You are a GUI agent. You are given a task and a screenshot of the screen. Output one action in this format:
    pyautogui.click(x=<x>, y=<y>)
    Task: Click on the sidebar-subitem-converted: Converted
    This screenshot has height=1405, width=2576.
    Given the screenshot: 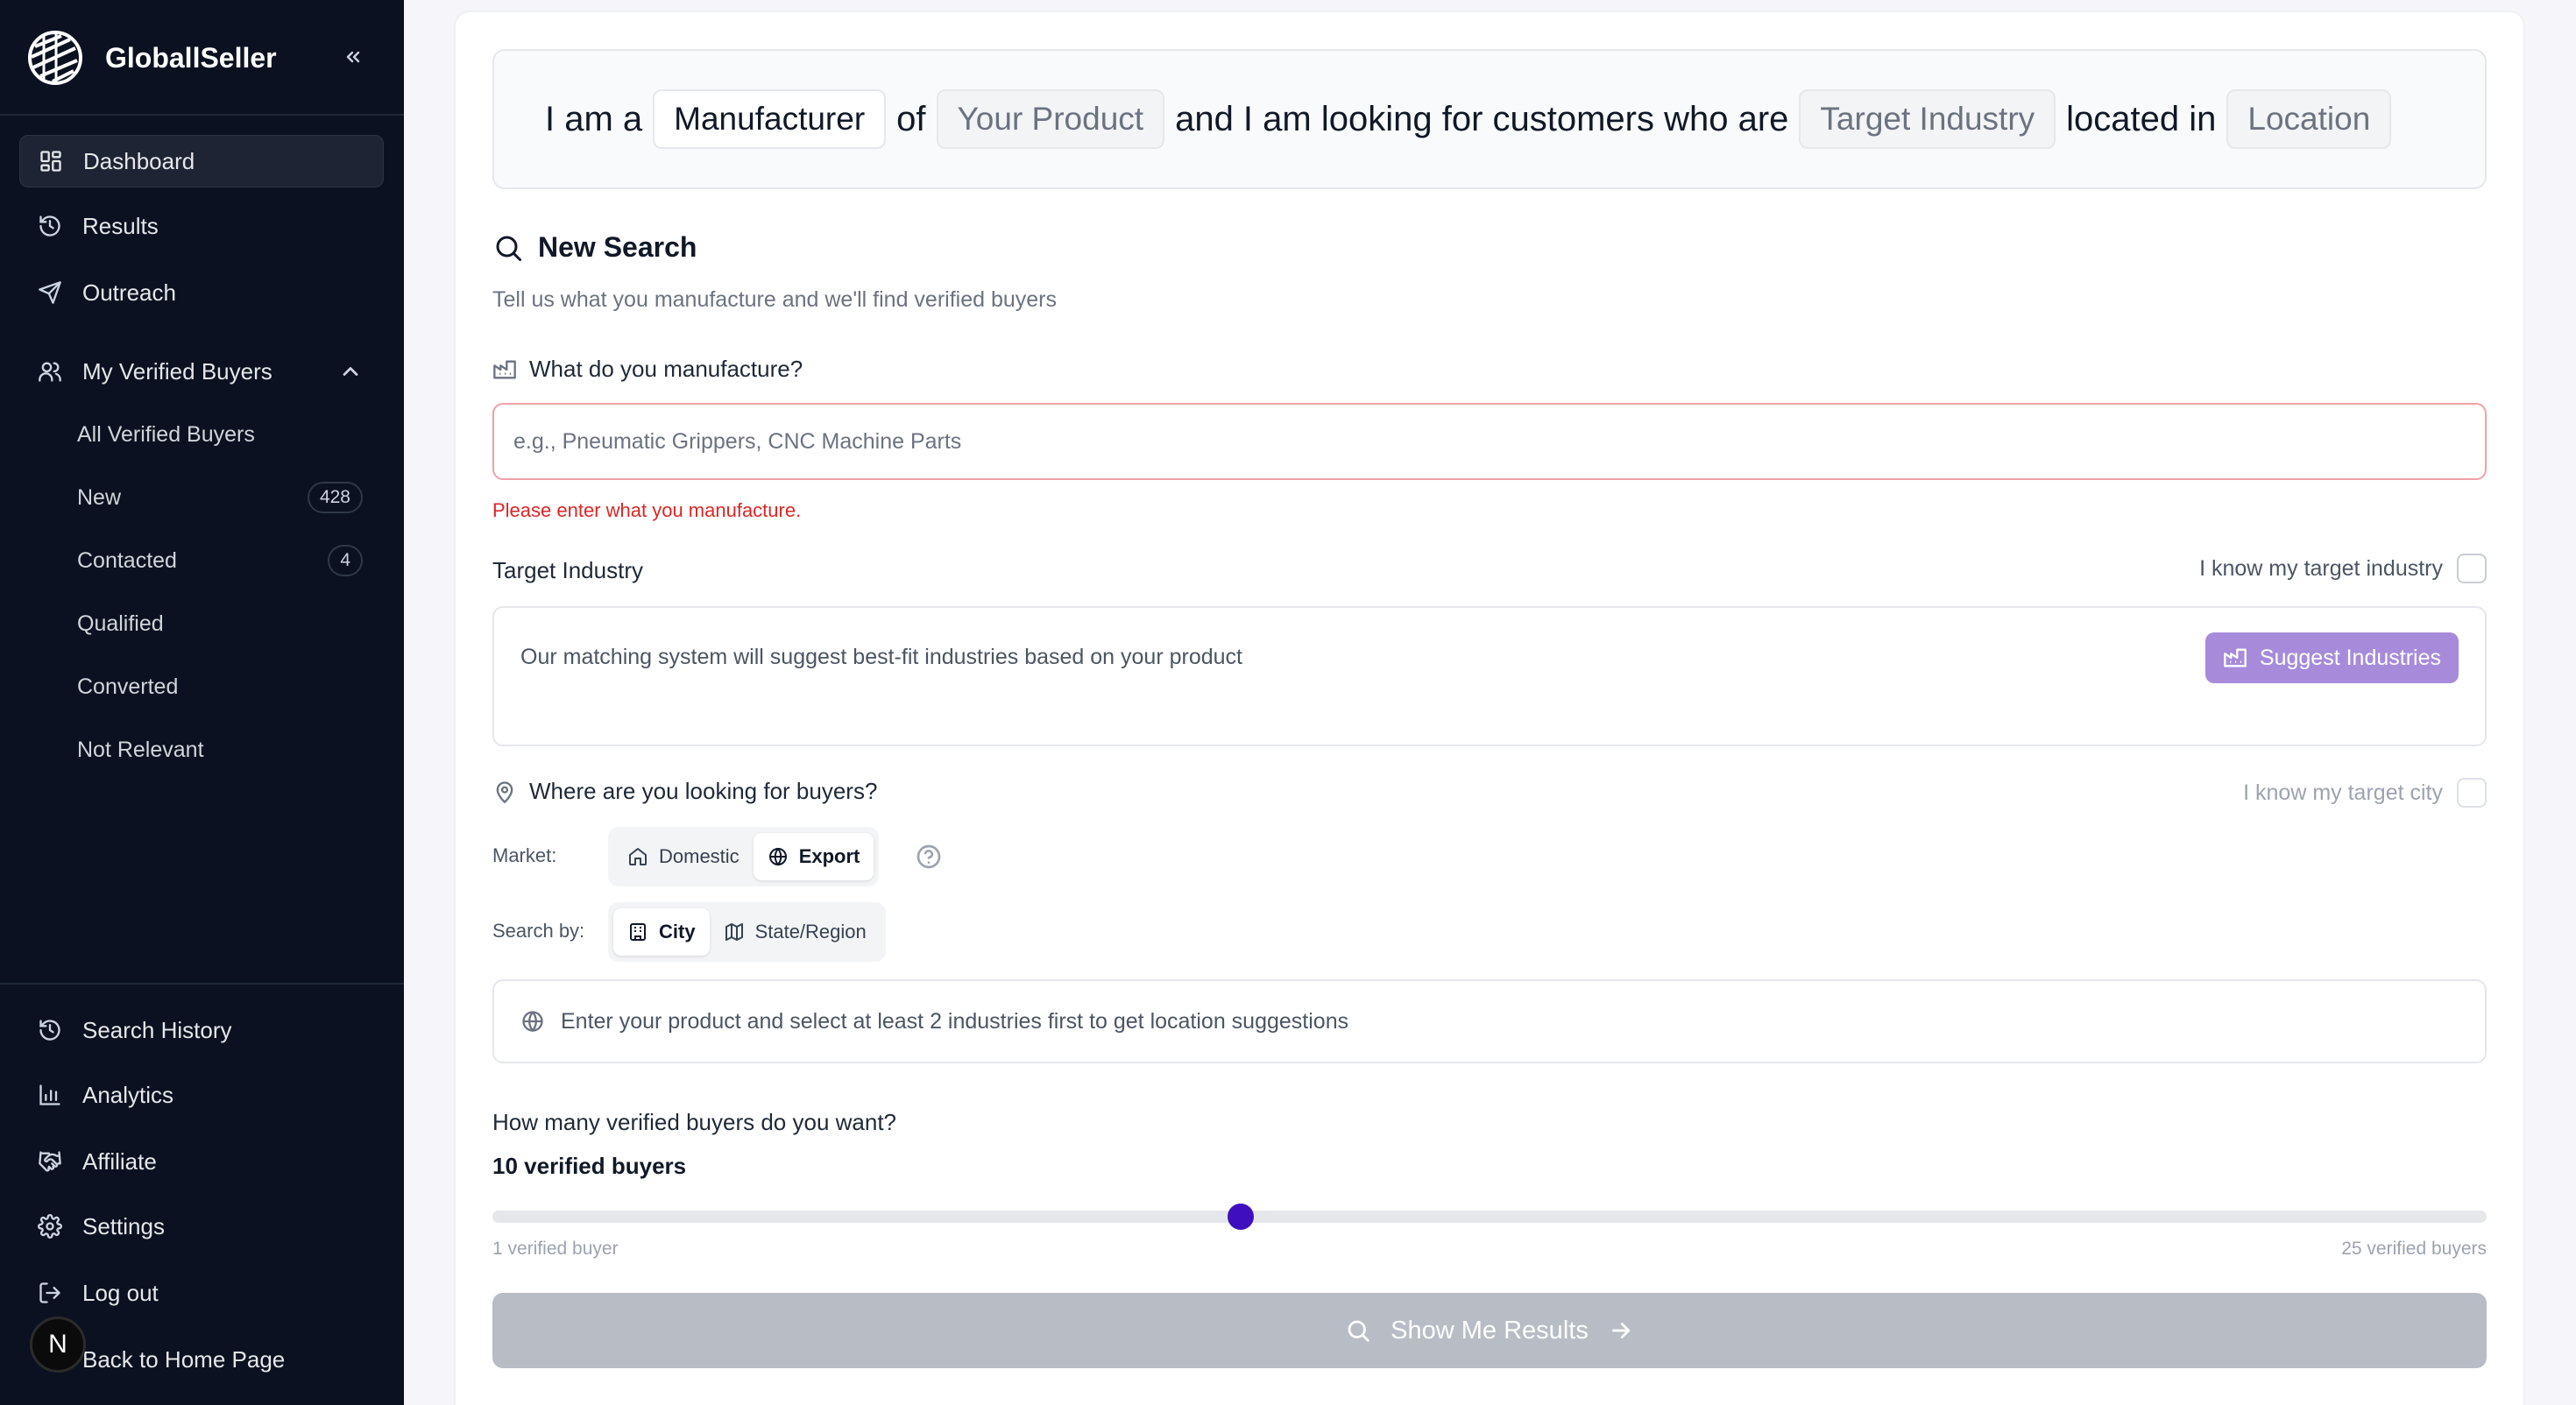 What is the action you would take?
    pyautogui.click(x=201, y=686)
    